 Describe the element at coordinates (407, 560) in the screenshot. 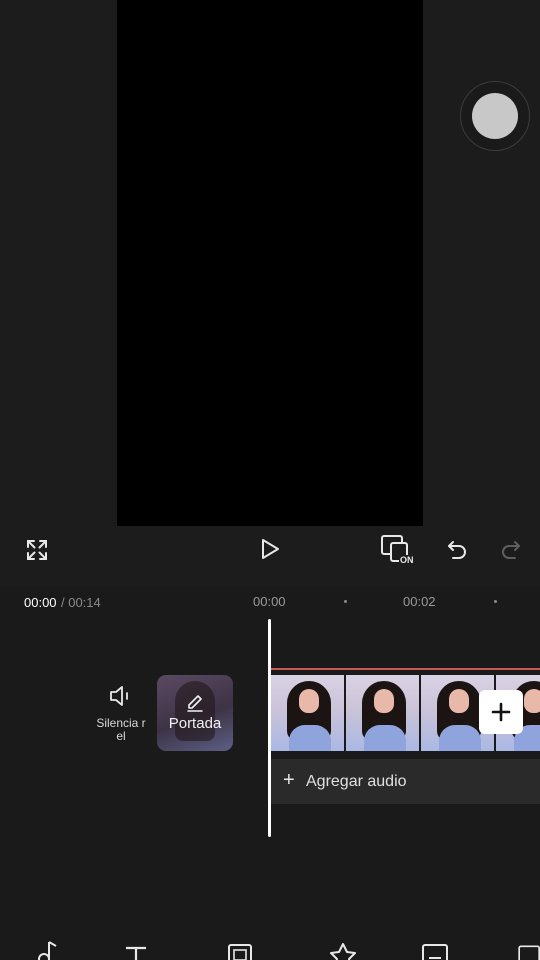

I see `ratio-toggle-badge: ON` at that location.